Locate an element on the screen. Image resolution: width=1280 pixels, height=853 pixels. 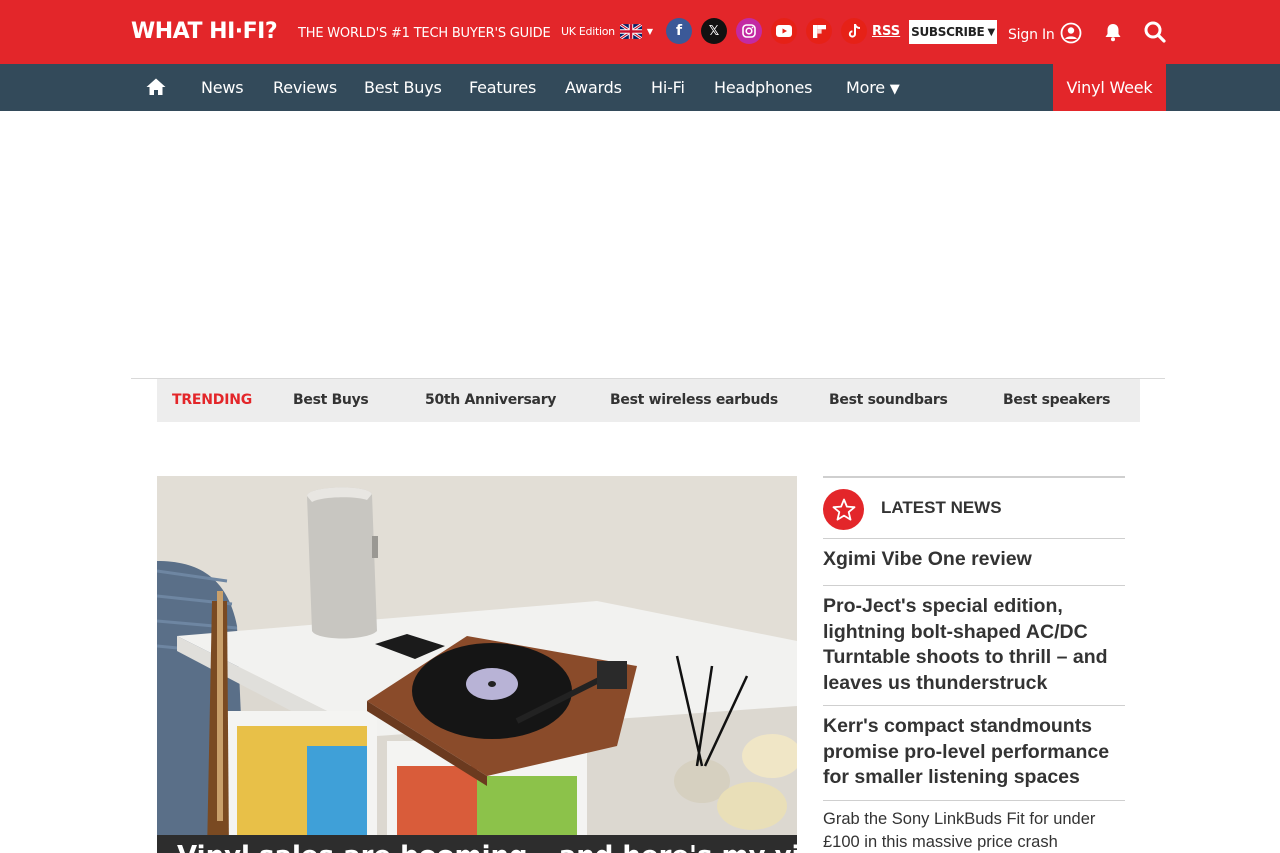
nav-item-reviews: Reviews is located at coordinates (305, 87).